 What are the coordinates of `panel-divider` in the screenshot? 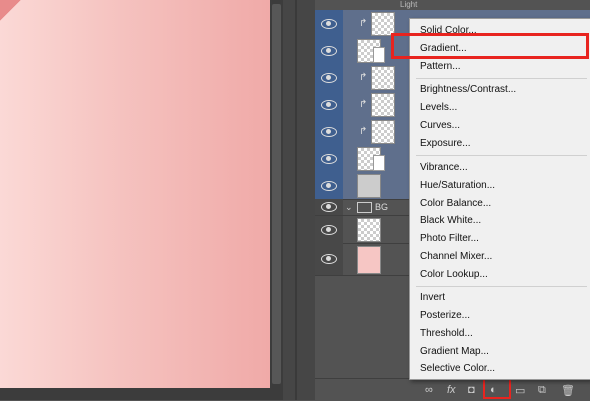 It's located at (299, 200).